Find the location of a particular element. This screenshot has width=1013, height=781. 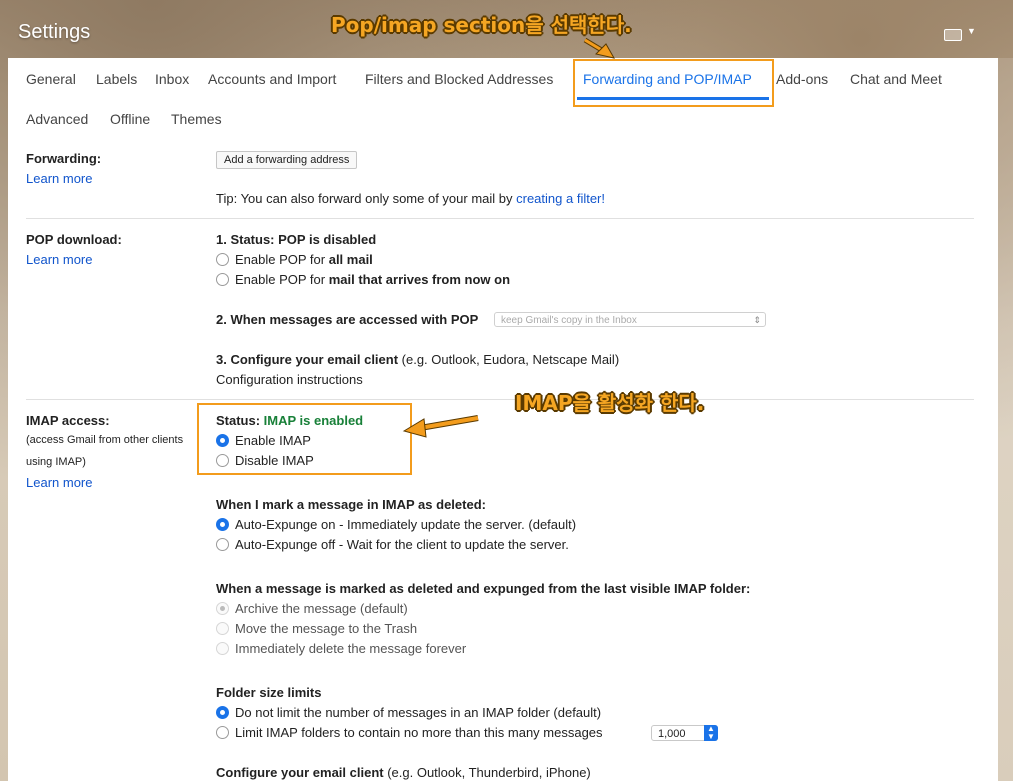

tab-inbox: Inbox is located at coordinates (172, 79).